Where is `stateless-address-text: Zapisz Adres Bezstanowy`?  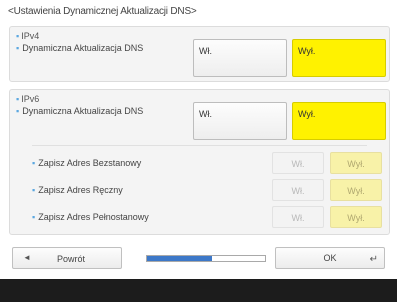 stateless-address-text: Zapisz Adres Bezstanowy is located at coordinates (90, 163).